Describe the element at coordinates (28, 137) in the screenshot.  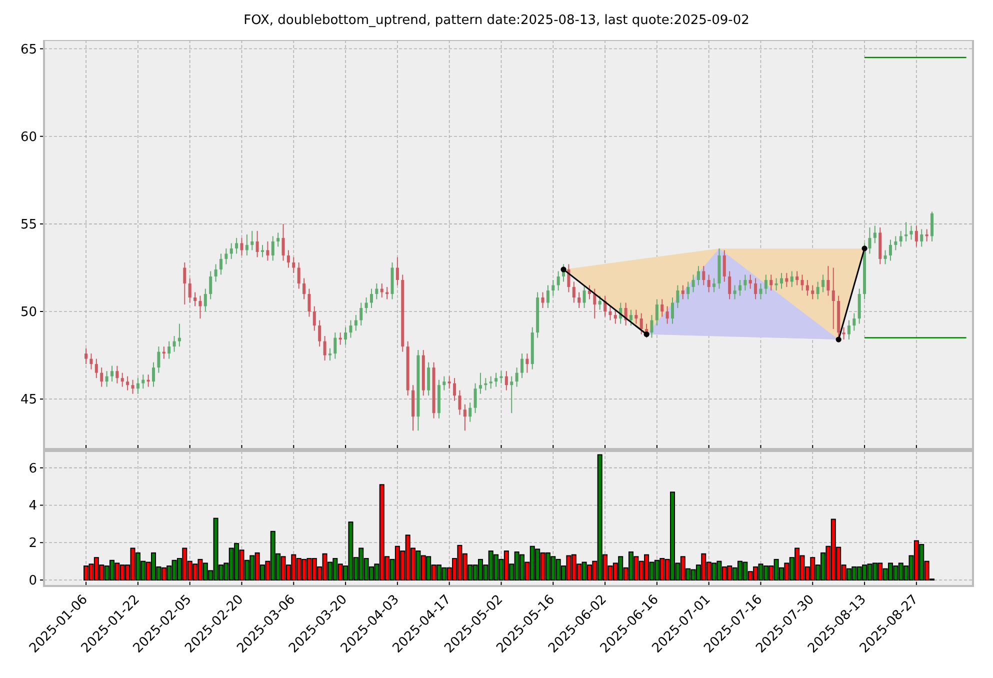
I see `axis-label: 60` at that location.